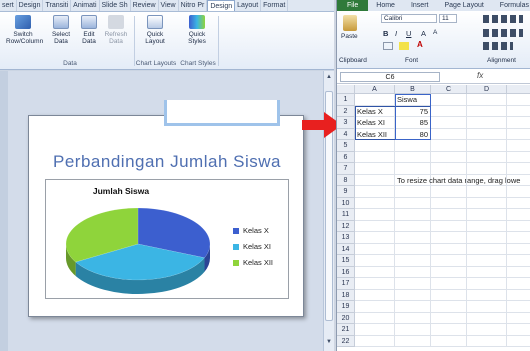  What do you see at coordinates (463, 5) in the screenshot?
I see `excel-tab: Page Layout` at bounding box center [463, 5].